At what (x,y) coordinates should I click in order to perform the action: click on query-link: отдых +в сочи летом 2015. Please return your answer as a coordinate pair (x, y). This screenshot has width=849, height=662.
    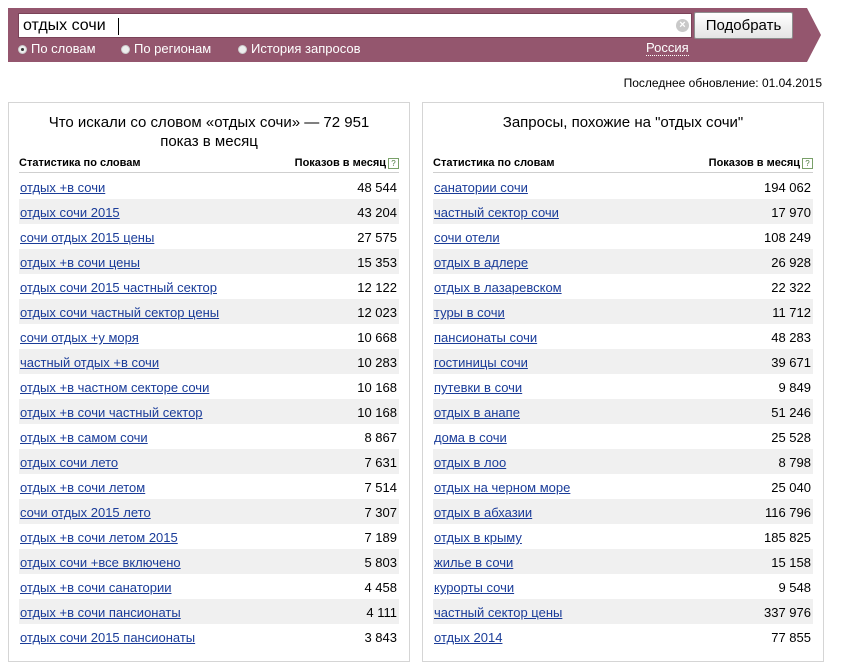
    Looking at the image, I should click on (99, 537).